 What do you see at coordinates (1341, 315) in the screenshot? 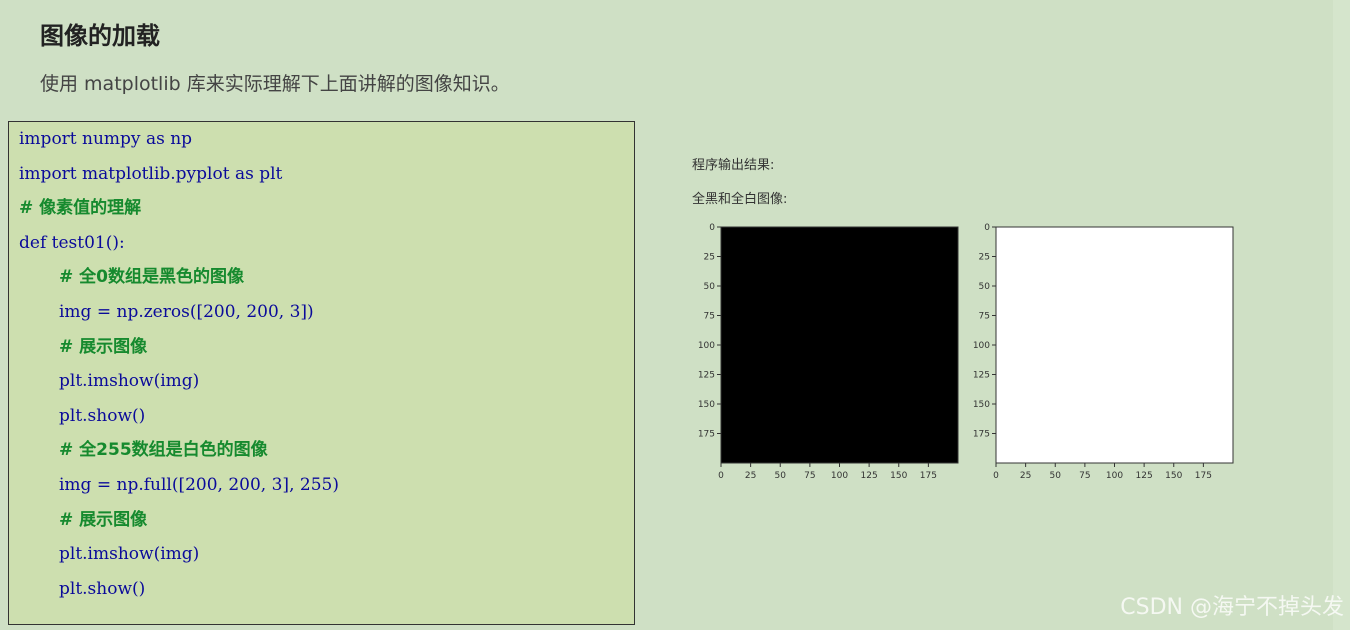
I see `page-scroll-gutter` at bounding box center [1341, 315].